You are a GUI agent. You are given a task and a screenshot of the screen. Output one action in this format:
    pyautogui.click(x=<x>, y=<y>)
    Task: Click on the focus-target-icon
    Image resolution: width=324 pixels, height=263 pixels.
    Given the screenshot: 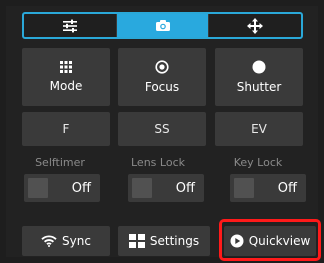 What is the action you would take?
    pyautogui.click(x=162, y=67)
    